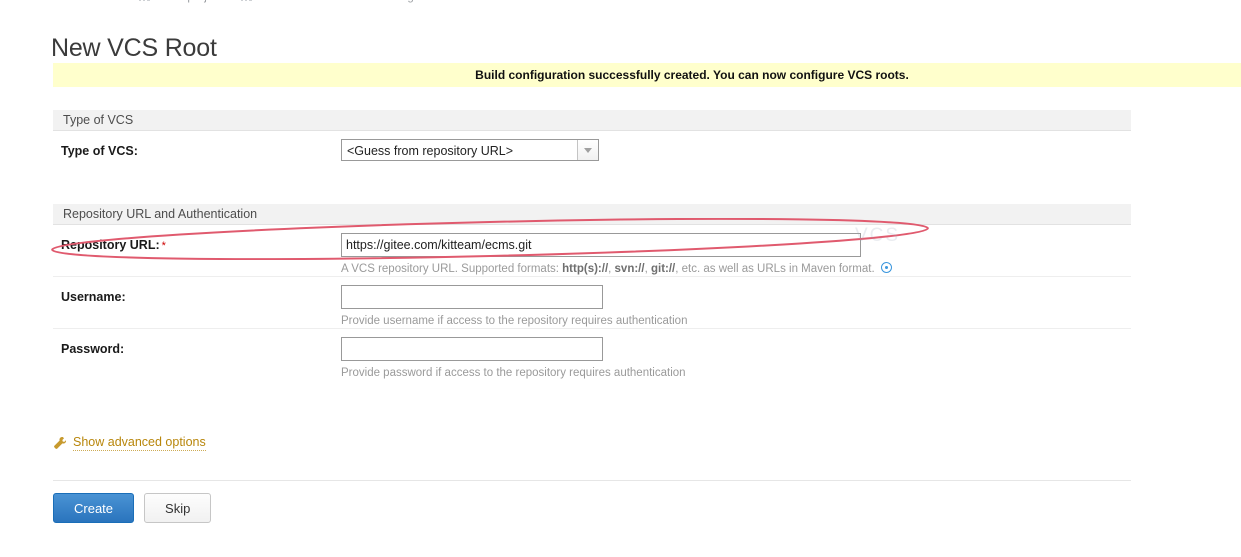  I want to click on page-title: New VCS Root, so click(134, 47).